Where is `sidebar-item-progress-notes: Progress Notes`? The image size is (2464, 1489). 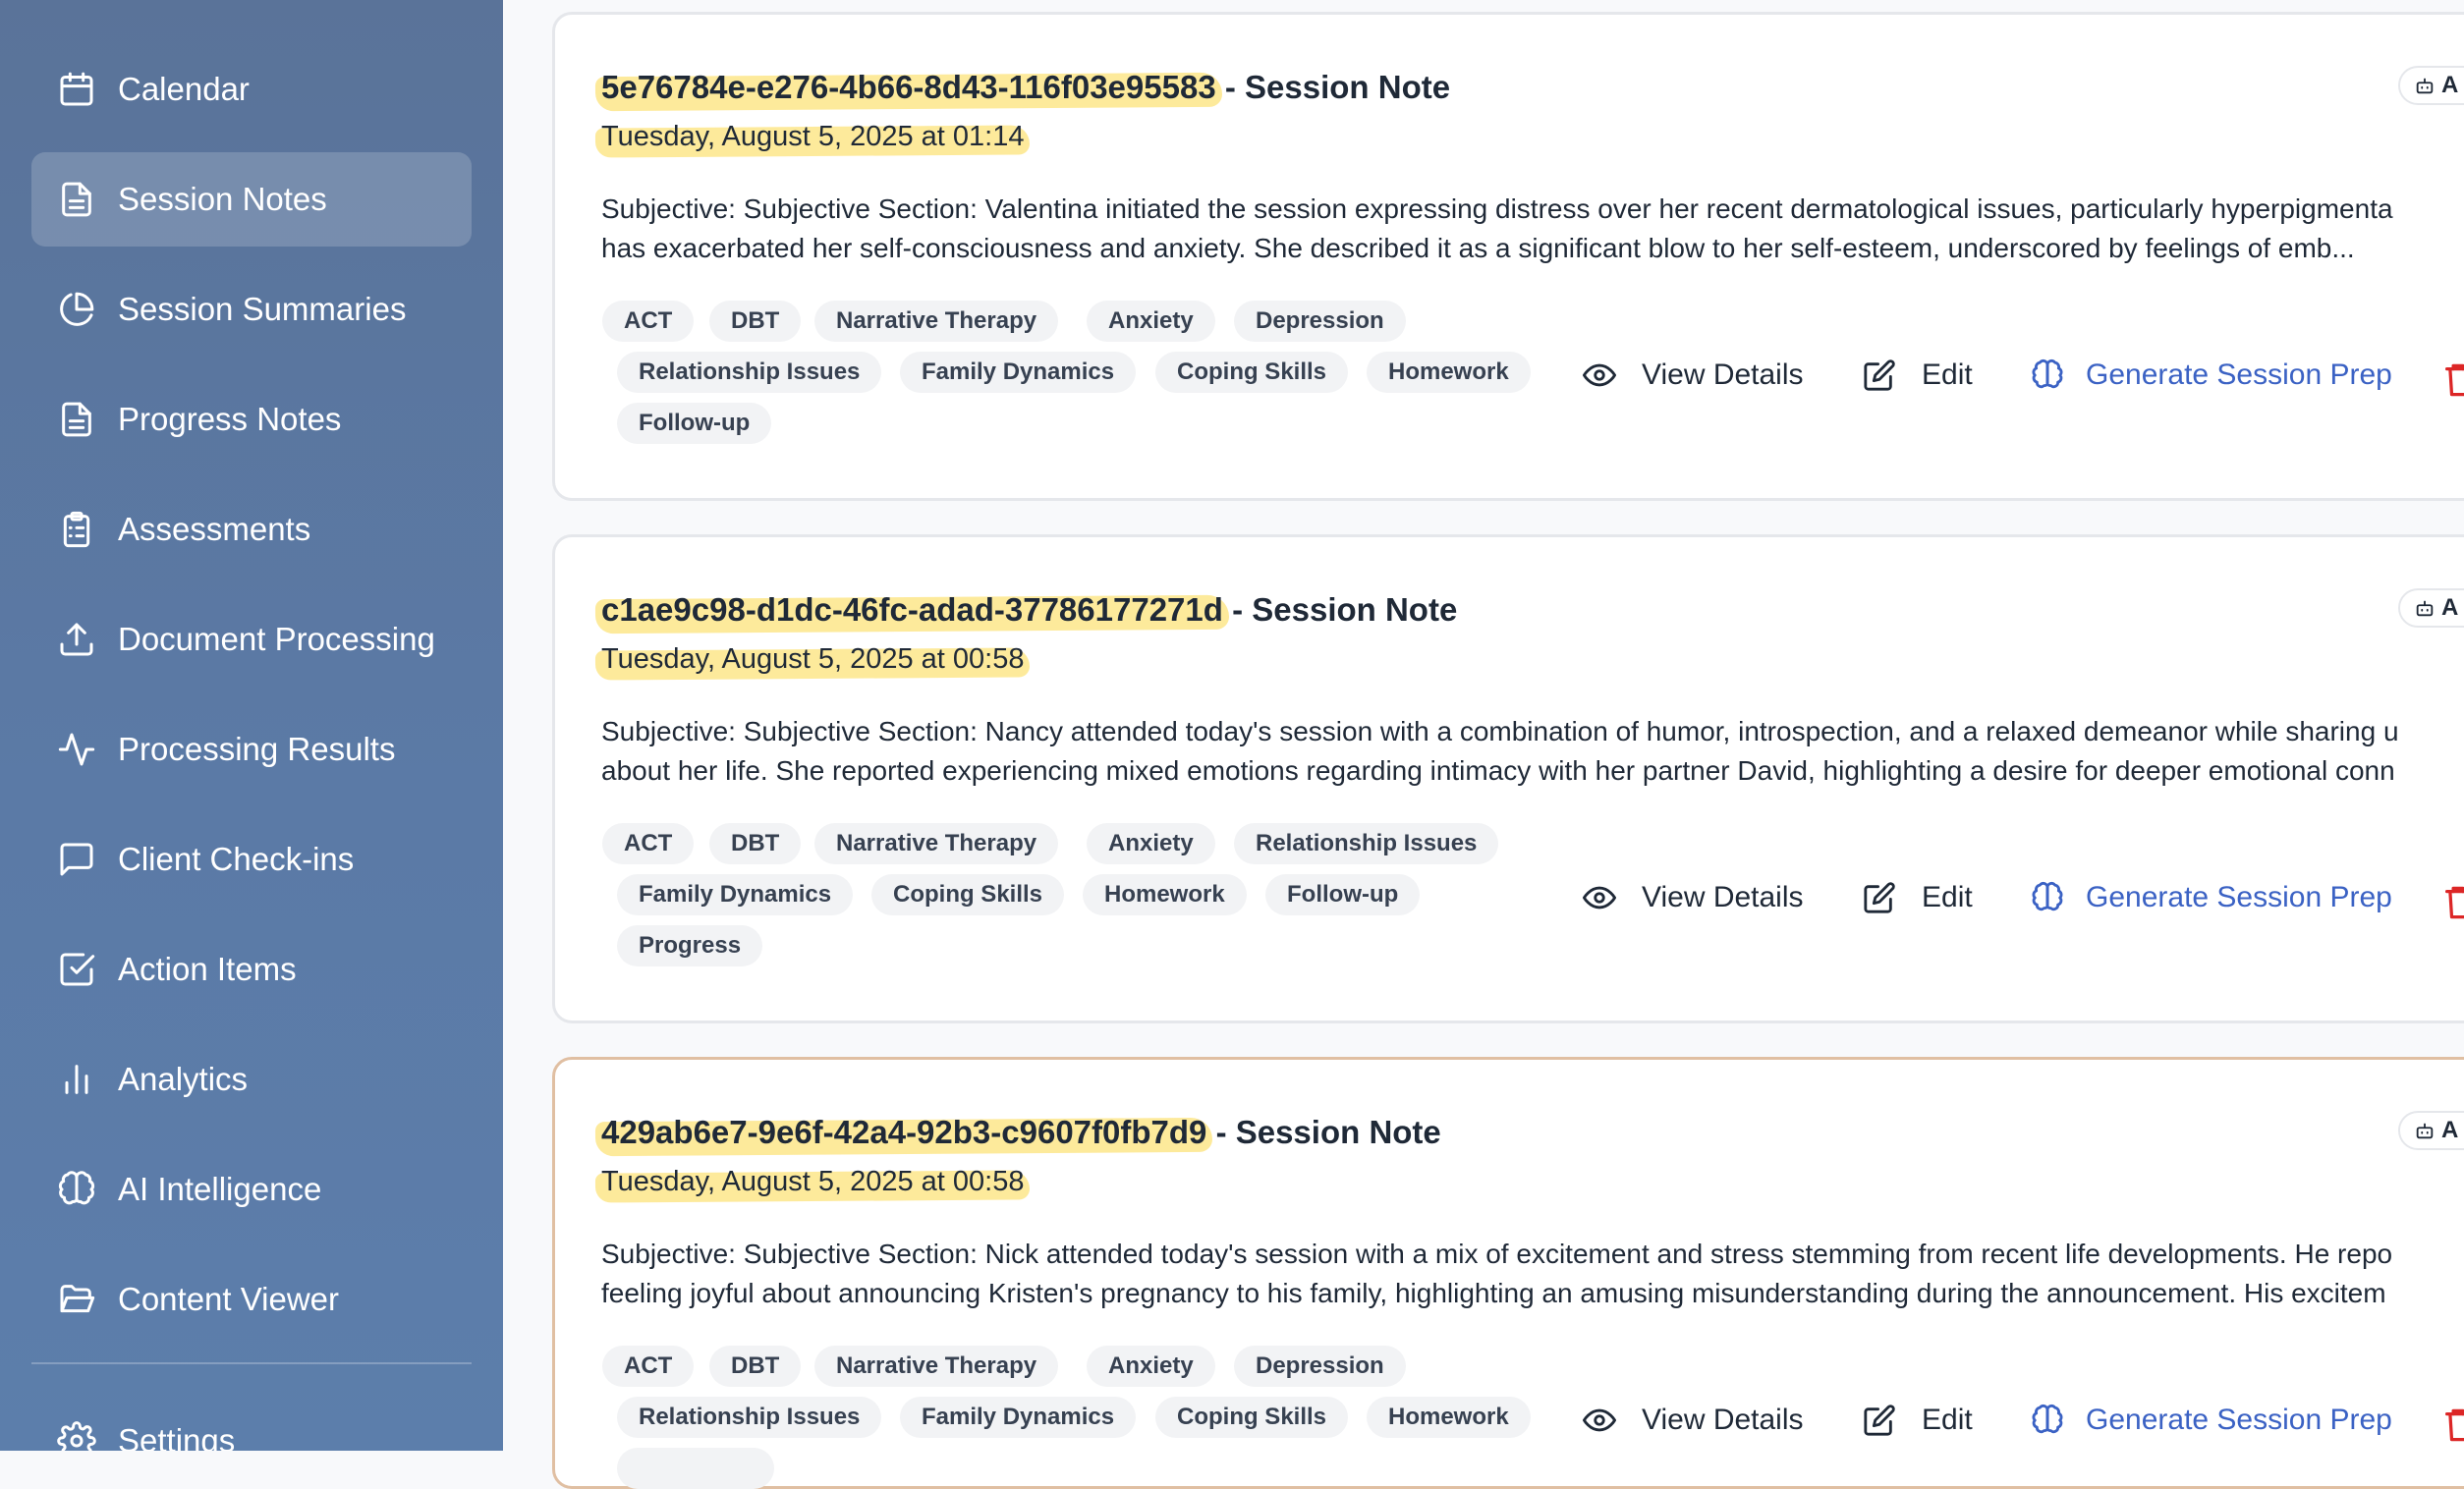 sidebar-item-progress-notes: Progress Notes is located at coordinates (251, 419).